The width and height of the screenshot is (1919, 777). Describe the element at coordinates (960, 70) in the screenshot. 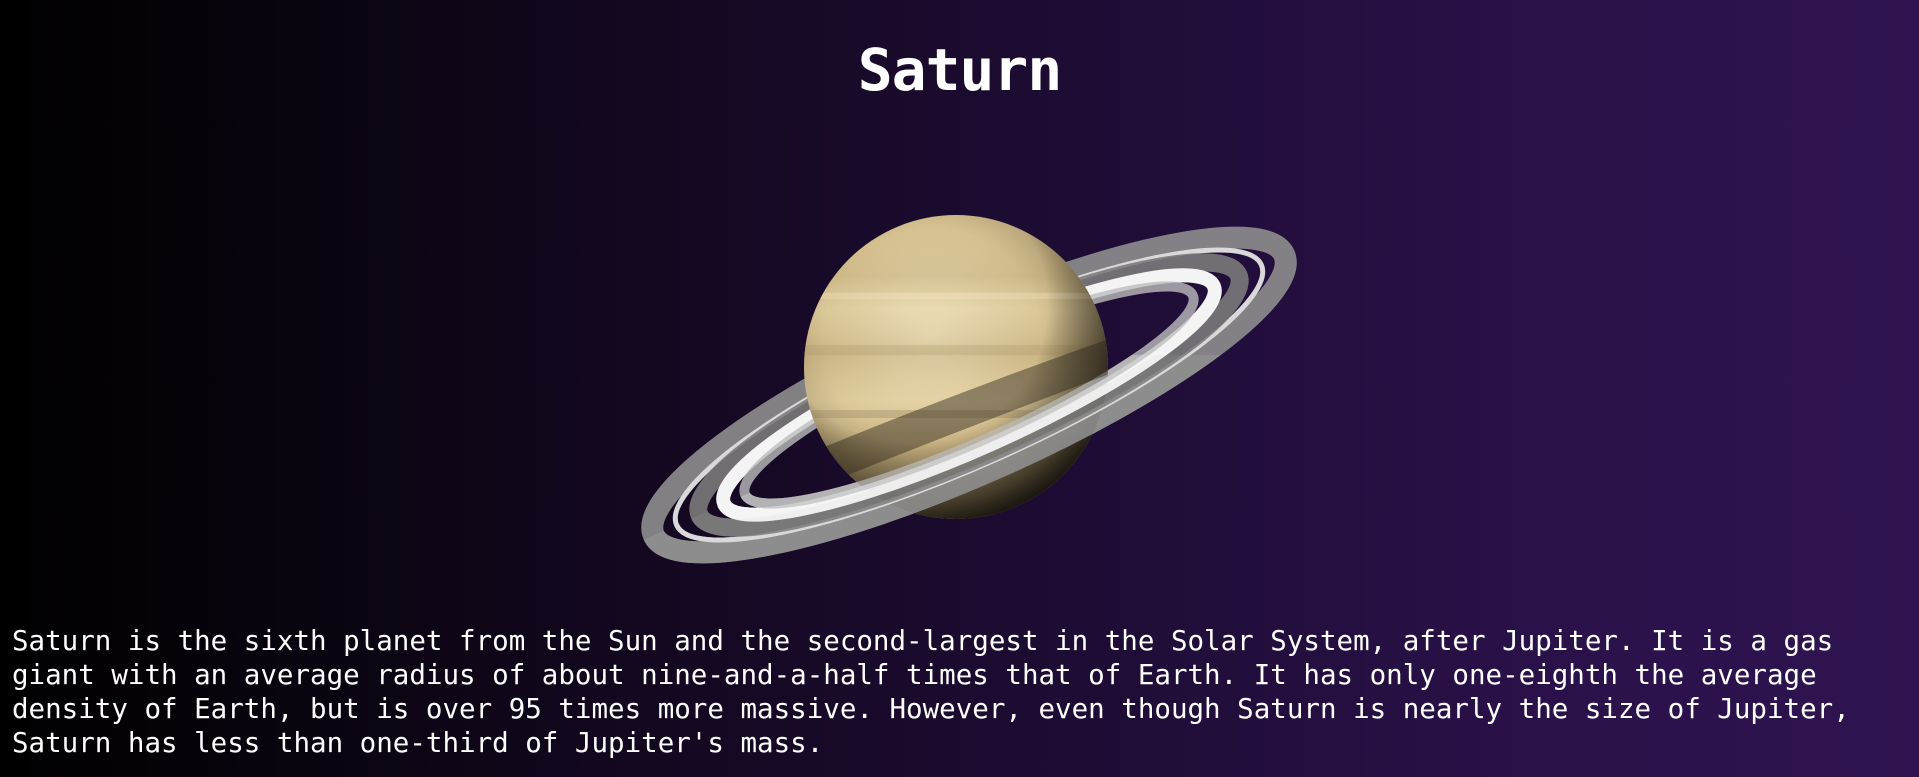

I see `page-title: Saturn` at that location.